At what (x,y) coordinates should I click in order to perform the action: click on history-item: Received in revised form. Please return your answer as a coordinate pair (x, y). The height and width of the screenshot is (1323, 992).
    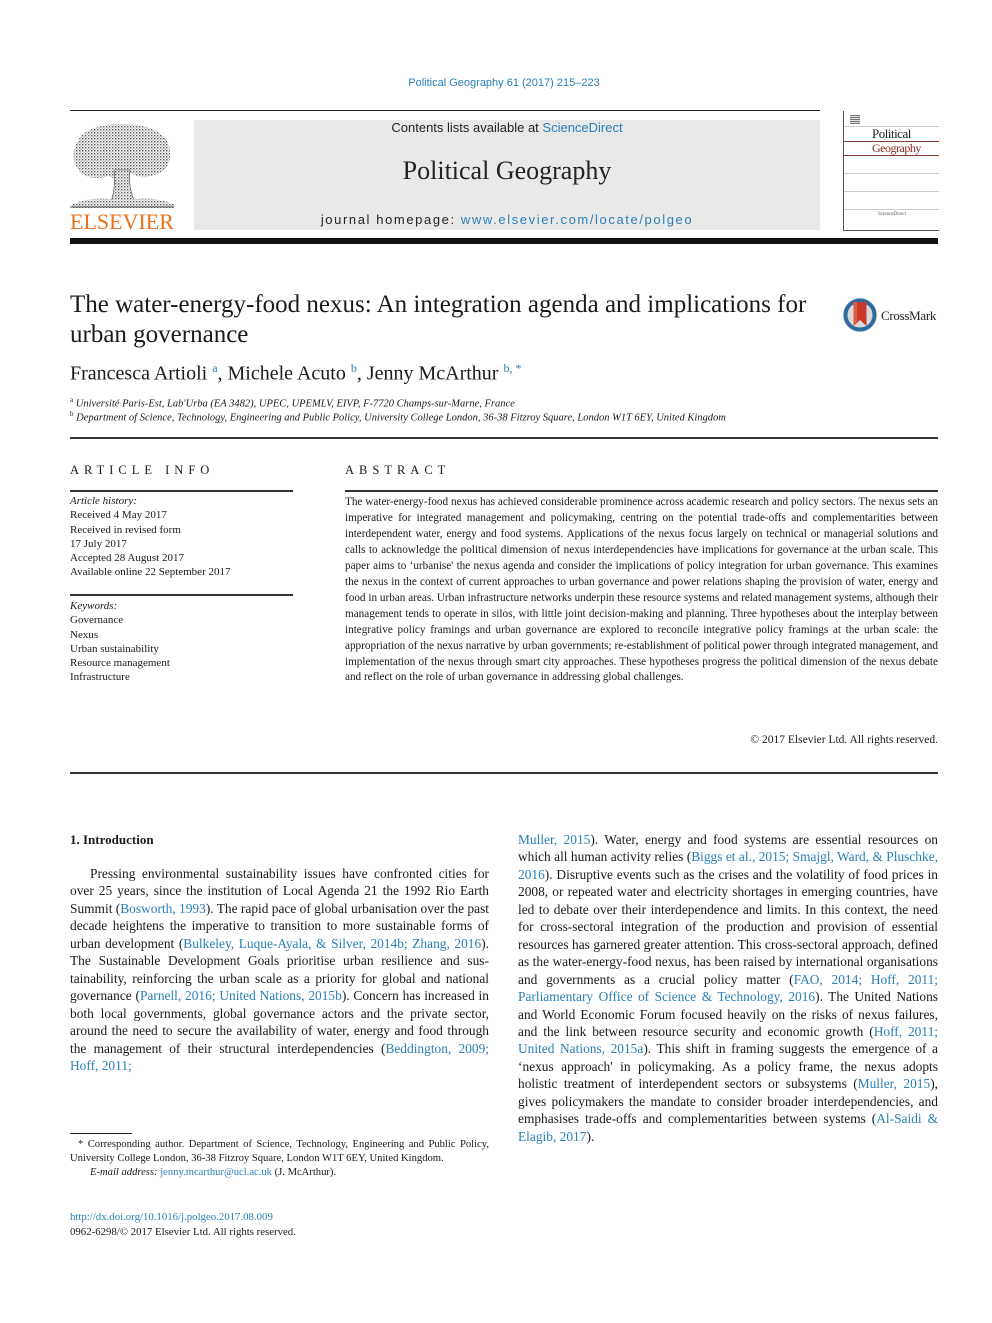
    Looking at the image, I should click on (125, 529).